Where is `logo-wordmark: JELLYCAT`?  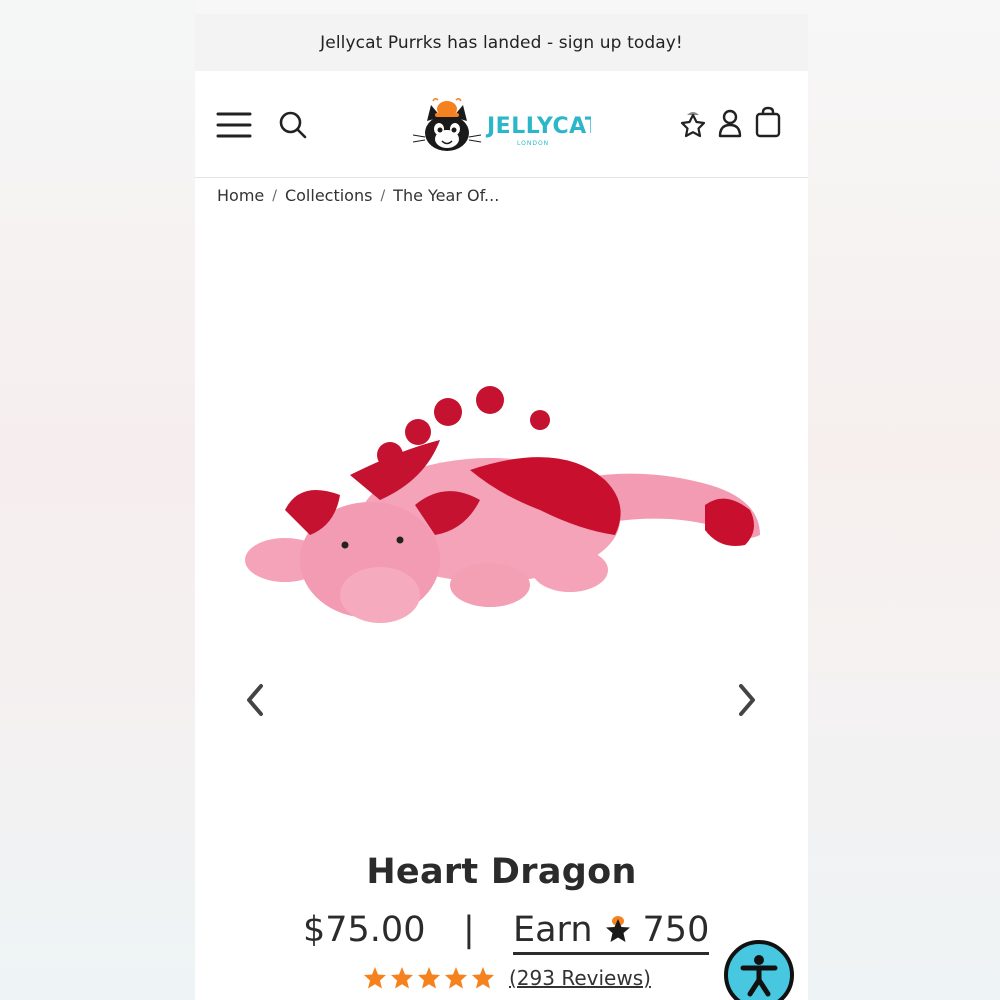
logo-wordmark: JELLYCAT is located at coordinates (538, 126).